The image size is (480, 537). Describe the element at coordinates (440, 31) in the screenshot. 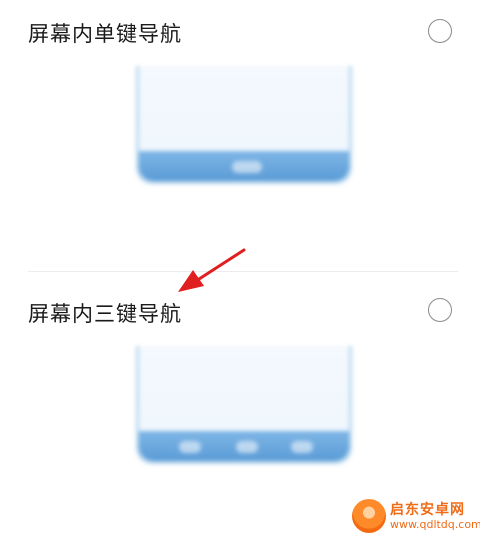

I see `single-key-nav-radio` at that location.